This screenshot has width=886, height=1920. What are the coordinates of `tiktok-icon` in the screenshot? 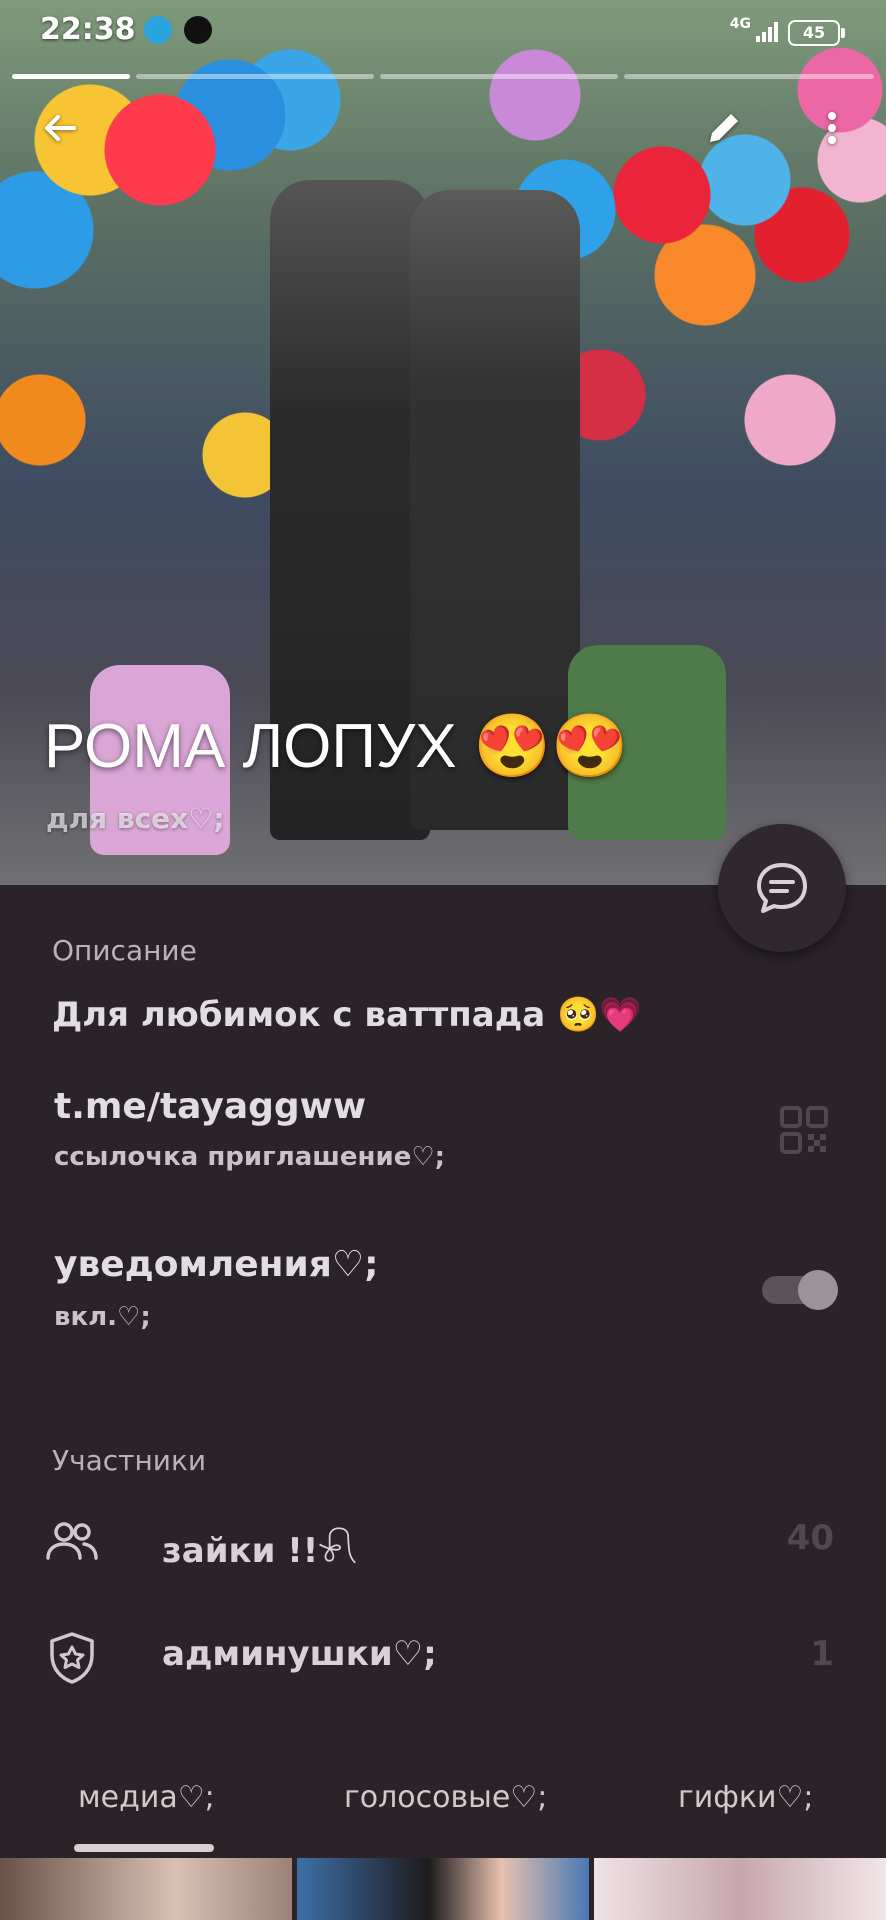 It's located at (198, 30).